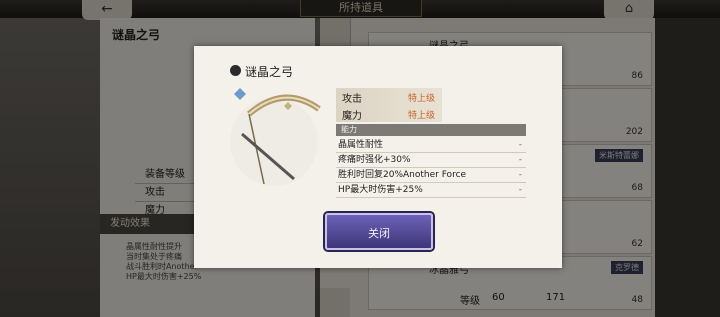 This screenshot has height=317, width=720. What do you see at coordinates (275, 137) in the screenshot?
I see `bow-image` at bounding box center [275, 137].